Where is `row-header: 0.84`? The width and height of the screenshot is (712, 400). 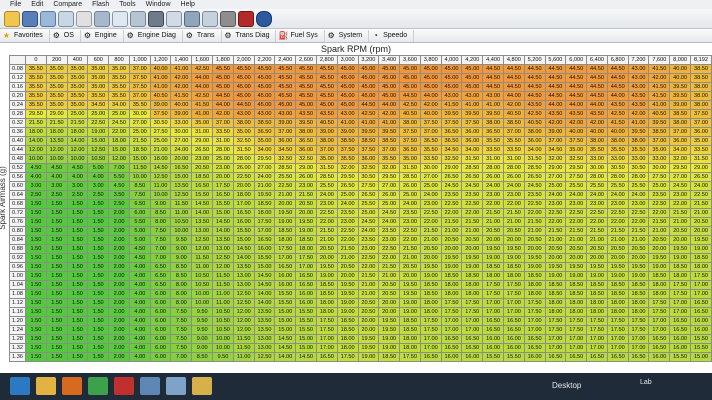 row-header: 0.84 is located at coordinates (17, 240).